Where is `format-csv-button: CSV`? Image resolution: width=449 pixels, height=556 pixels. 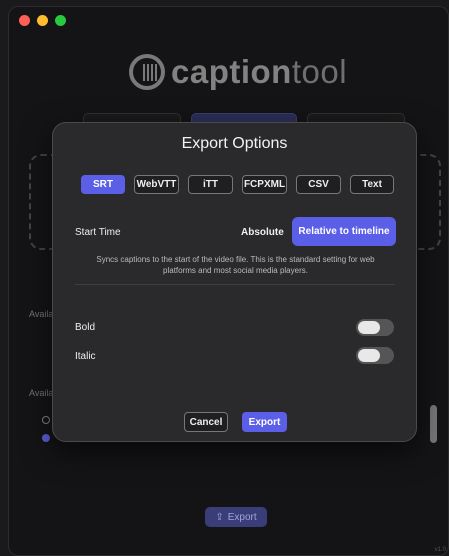
format-csv-button: CSV is located at coordinates (318, 184).